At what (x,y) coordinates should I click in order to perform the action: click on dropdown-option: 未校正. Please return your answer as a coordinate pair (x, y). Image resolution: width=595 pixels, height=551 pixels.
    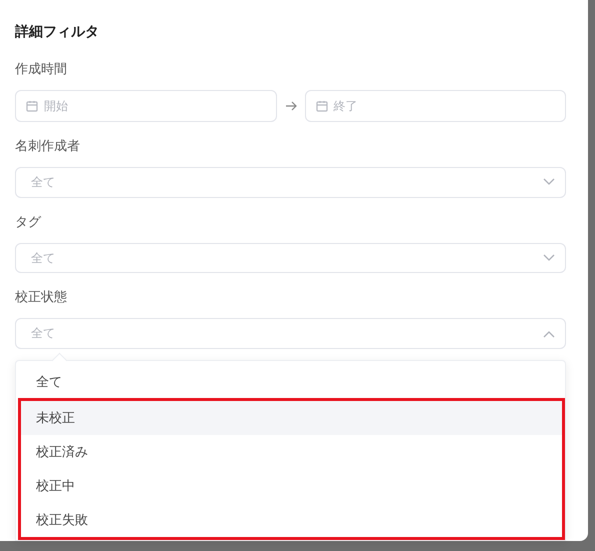
    Looking at the image, I should click on (291, 418).